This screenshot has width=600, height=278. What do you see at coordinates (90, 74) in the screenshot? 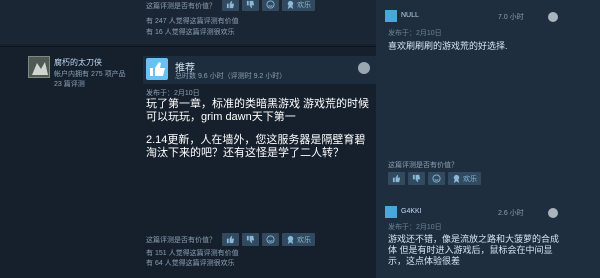
I see `author-product-count: 帐户内拥有 275 项产品` at bounding box center [90, 74].